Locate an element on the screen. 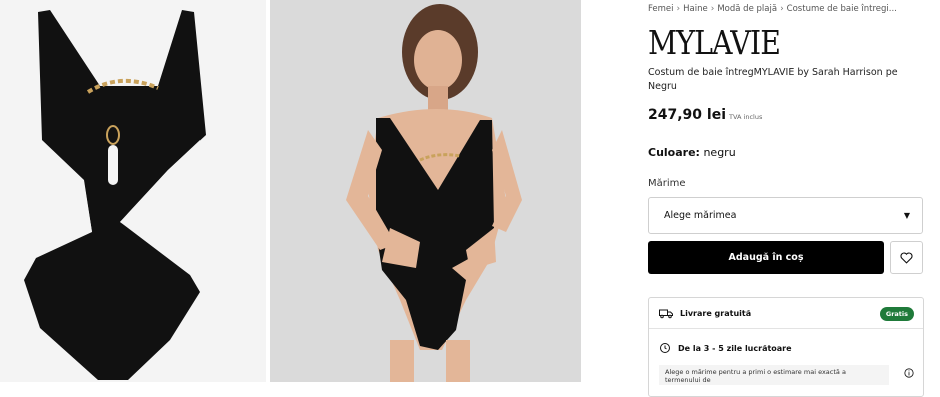  free-delivery-row: Livrare gratuită is located at coordinates (705, 313).